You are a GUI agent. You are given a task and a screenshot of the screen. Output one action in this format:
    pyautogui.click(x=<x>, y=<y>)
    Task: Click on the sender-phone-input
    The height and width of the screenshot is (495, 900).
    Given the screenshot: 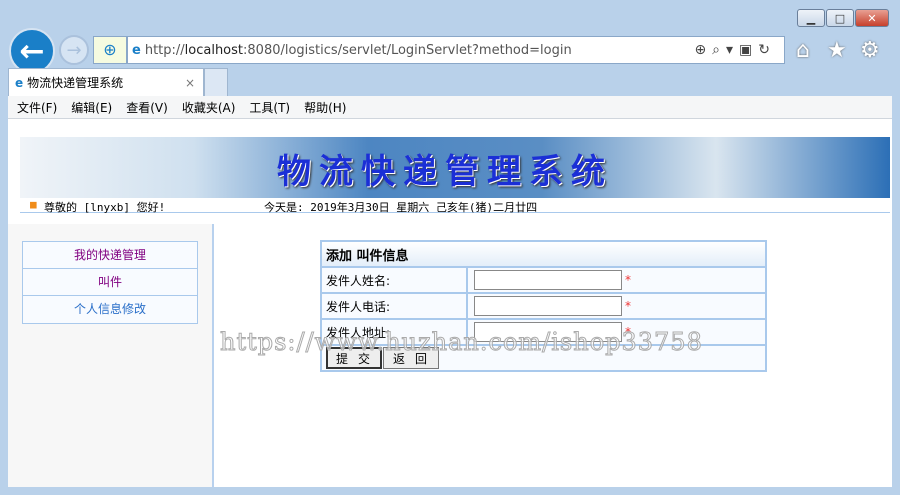 What is the action you would take?
    pyautogui.click(x=548, y=306)
    